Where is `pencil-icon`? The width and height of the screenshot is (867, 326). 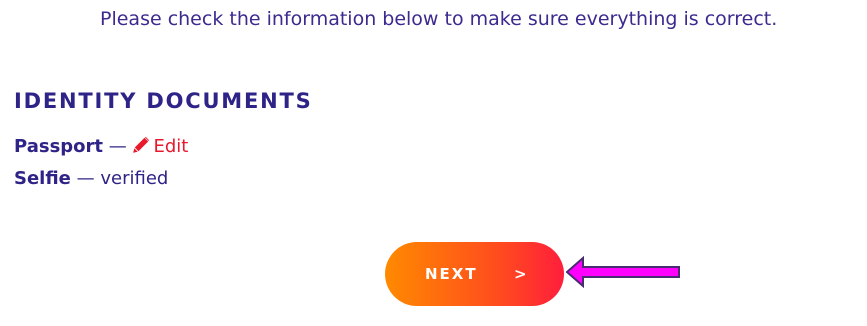
pencil-icon is located at coordinates (141, 144).